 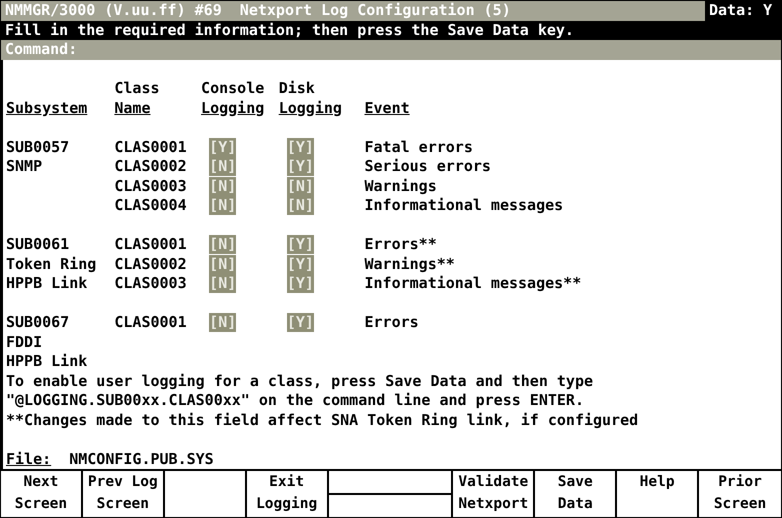 What do you see at coordinates (52, 264) in the screenshot?
I see `subsystem-name: Token Ring` at bounding box center [52, 264].